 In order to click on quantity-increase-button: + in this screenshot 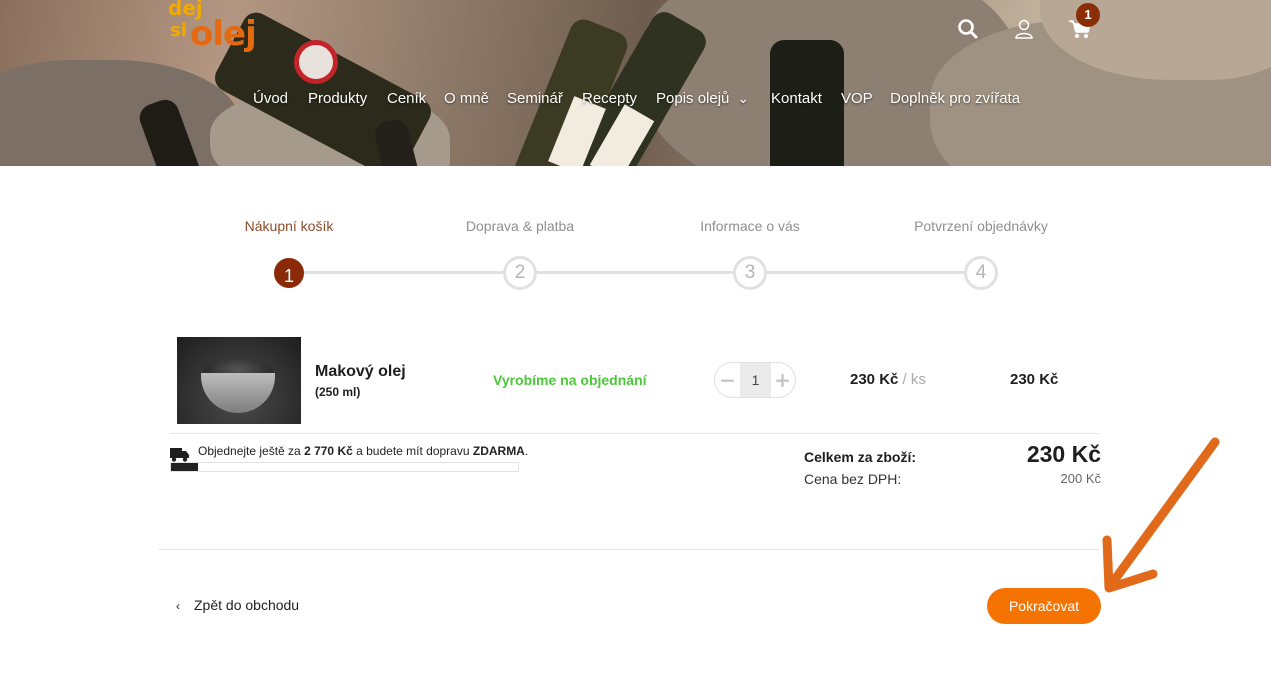, I will do `click(782, 380)`.